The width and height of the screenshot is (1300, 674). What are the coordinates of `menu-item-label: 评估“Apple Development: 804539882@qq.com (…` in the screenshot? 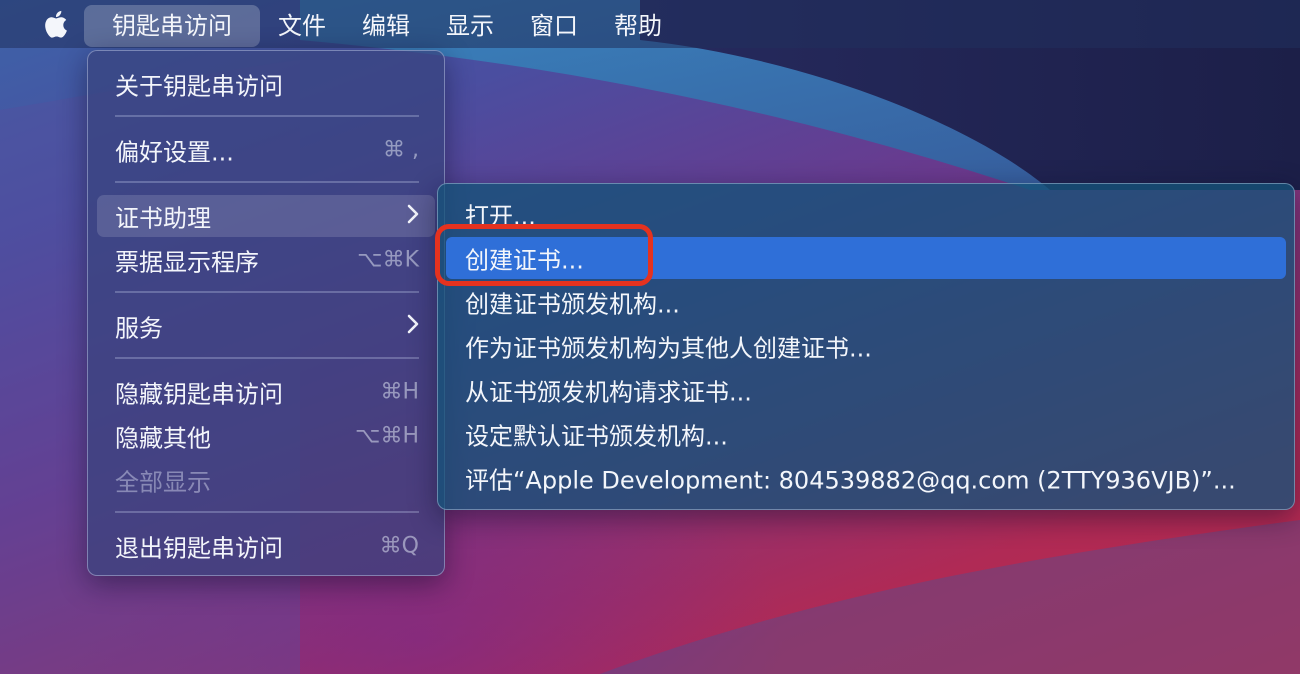 It's located at (850, 480).